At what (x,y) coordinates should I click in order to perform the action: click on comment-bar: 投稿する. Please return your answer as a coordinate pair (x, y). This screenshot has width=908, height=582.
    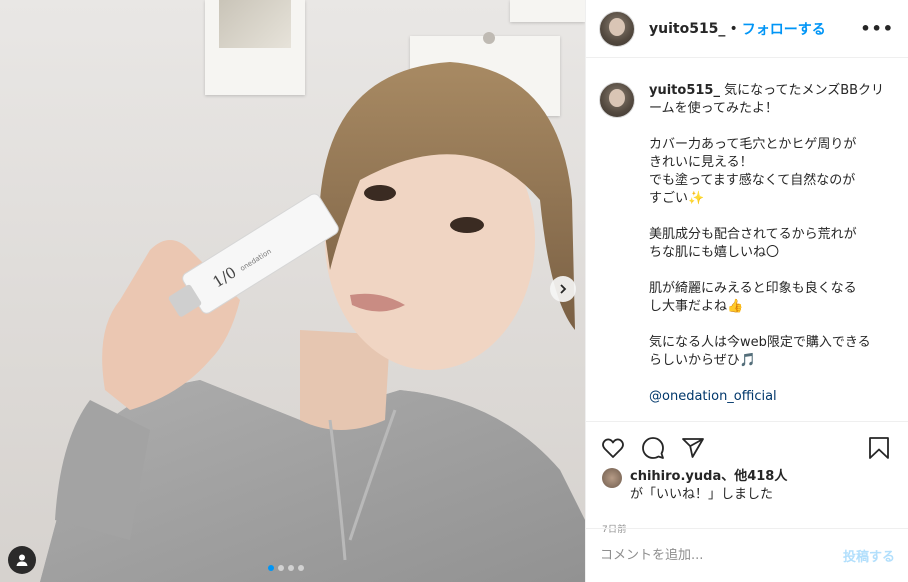
    Looking at the image, I should click on (747, 555).